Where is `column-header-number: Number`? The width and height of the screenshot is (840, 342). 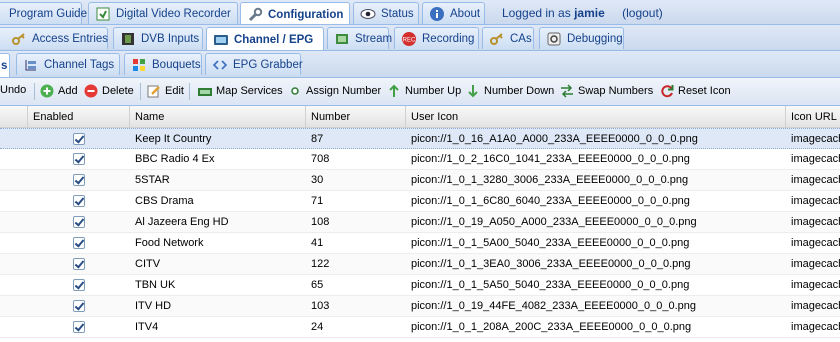 column-header-number: Number is located at coordinates (355, 117).